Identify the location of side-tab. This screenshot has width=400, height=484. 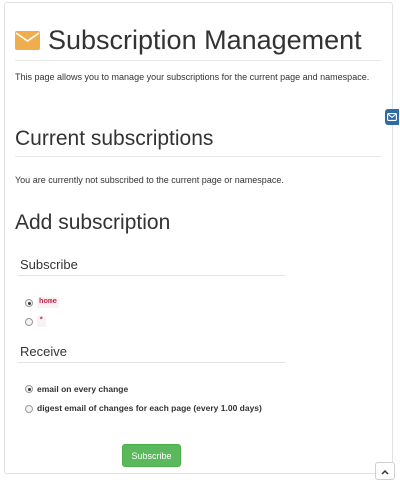
(392, 117).